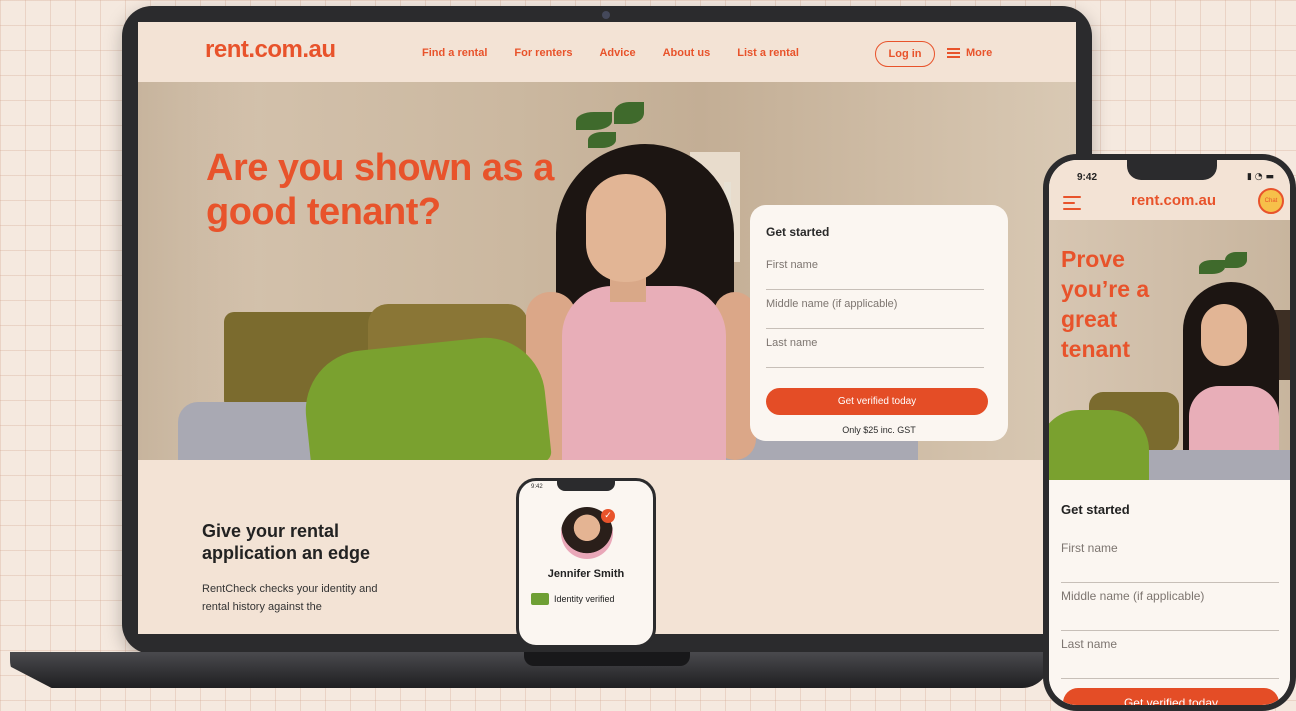 Image resolution: width=1296 pixels, height=711 pixels. Describe the element at coordinates (586, 563) in the screenshot. I see `profile-phone-mockup: 9:42 ✓ Jennifer Smith Identity verified` at that location.